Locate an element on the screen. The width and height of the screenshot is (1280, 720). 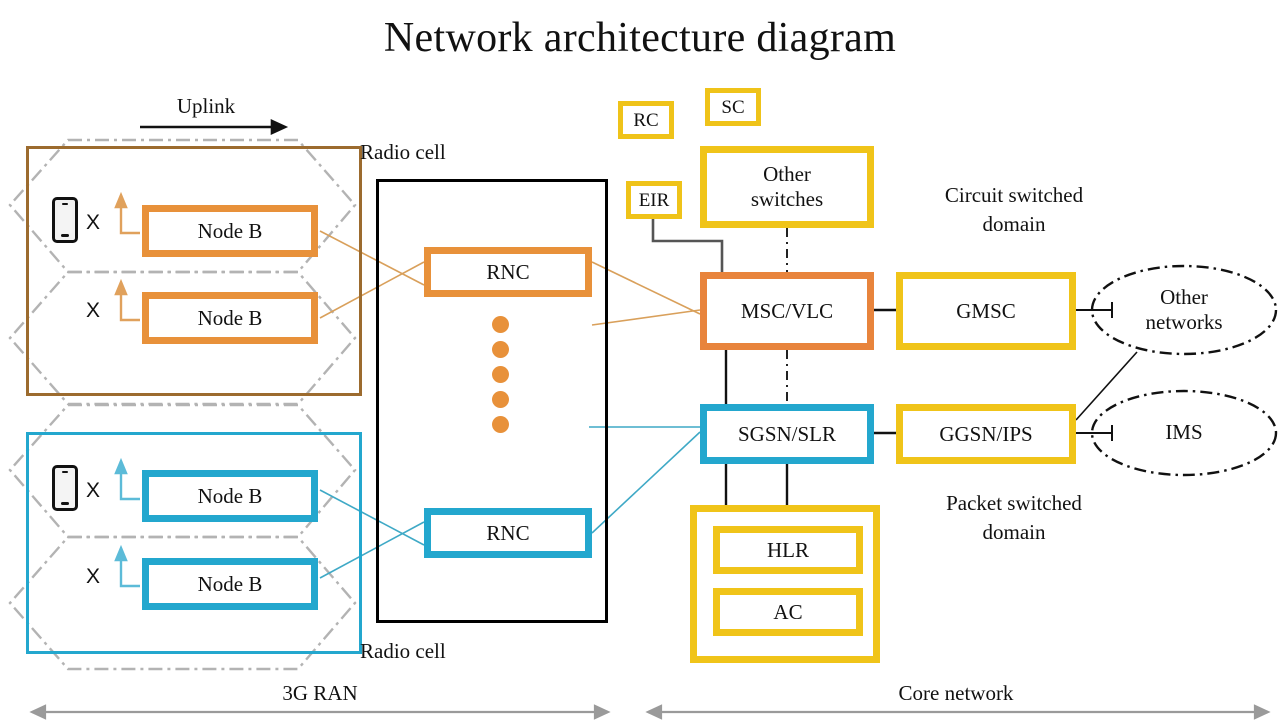
gmsc-label: GMSC is located at coordinates (986, 310).